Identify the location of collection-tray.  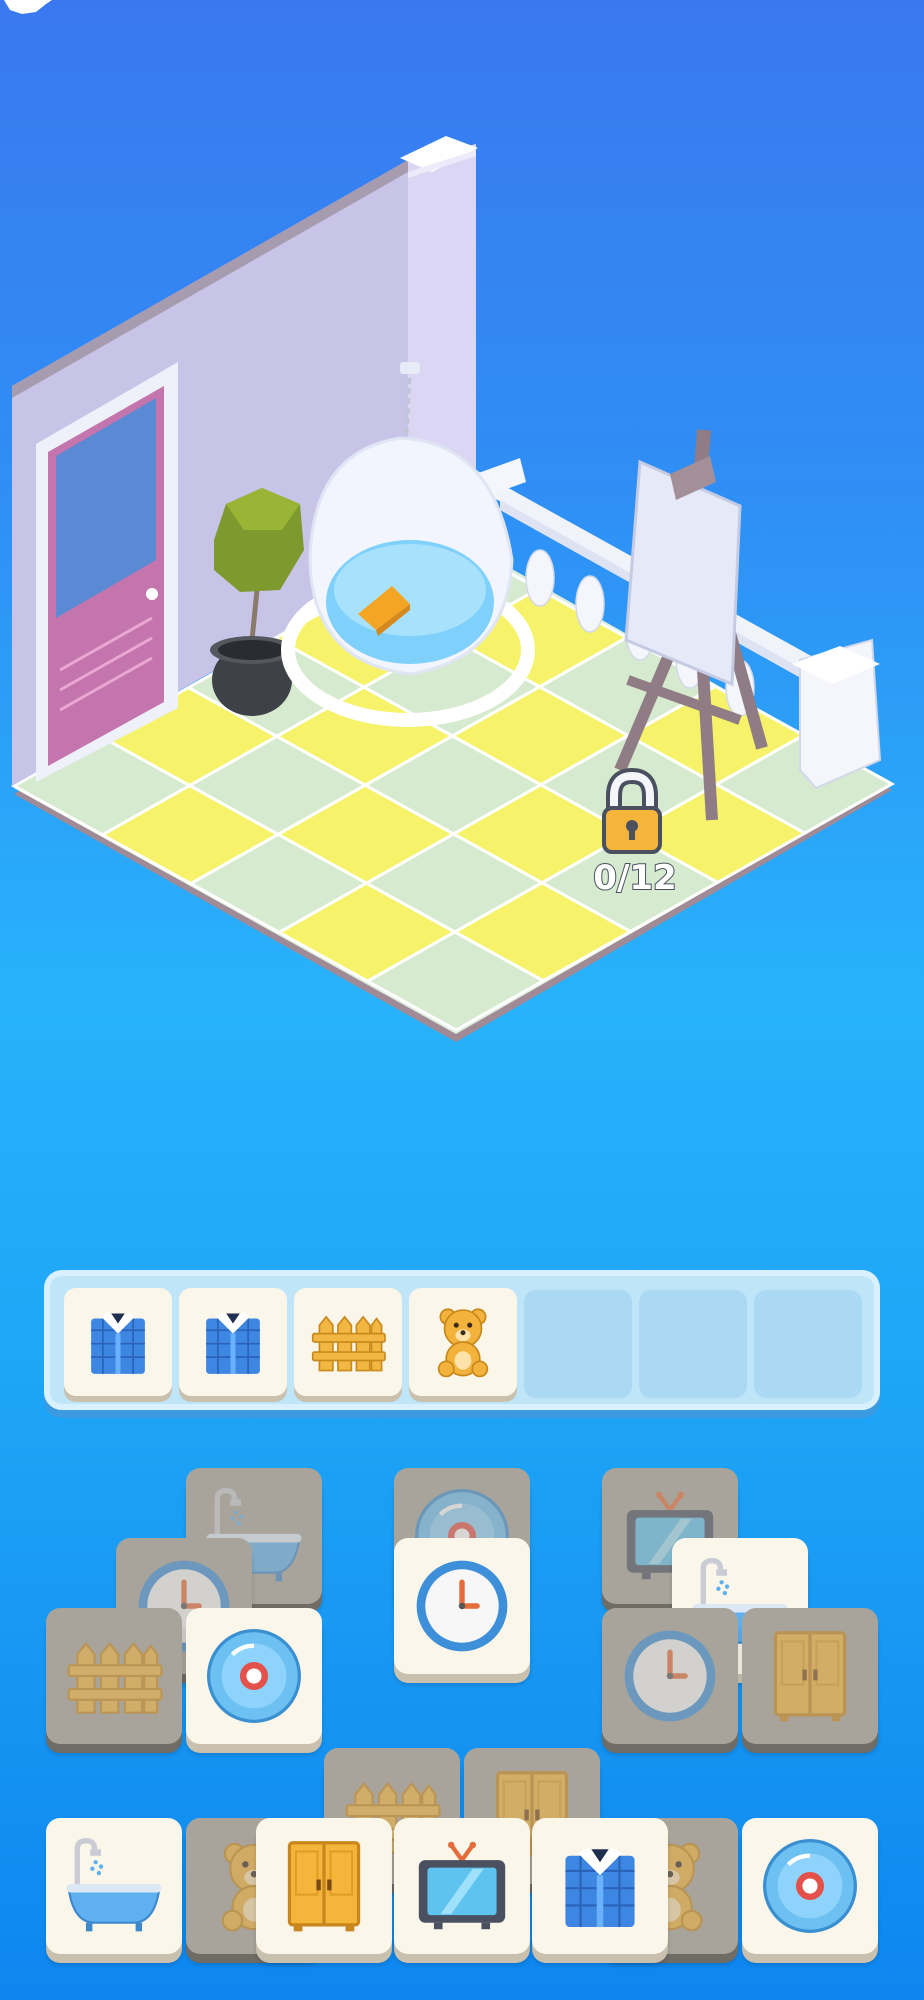
(462, 1340).